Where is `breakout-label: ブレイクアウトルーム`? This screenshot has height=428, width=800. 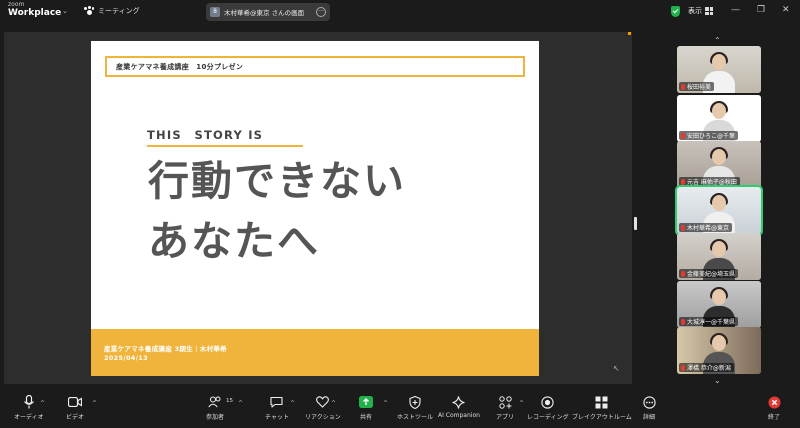 breakout-label: ブレイクアウトルーム is located at coordinates (602, 417).